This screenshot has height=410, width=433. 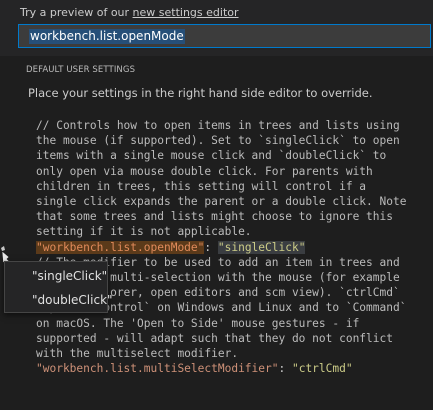 I want to click on new-settings-editor-link: new settings editor, so click(x=186, y=12).